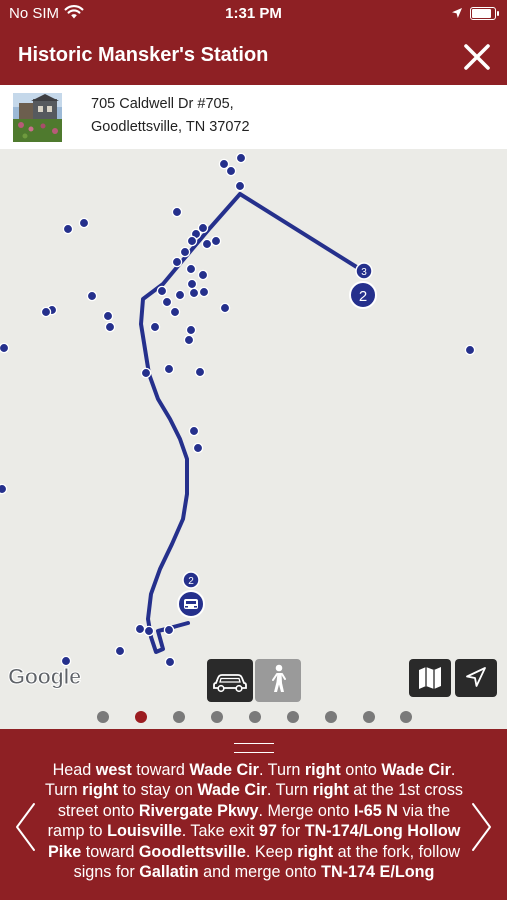  I want to click on bus-icon, so click(191, 604).